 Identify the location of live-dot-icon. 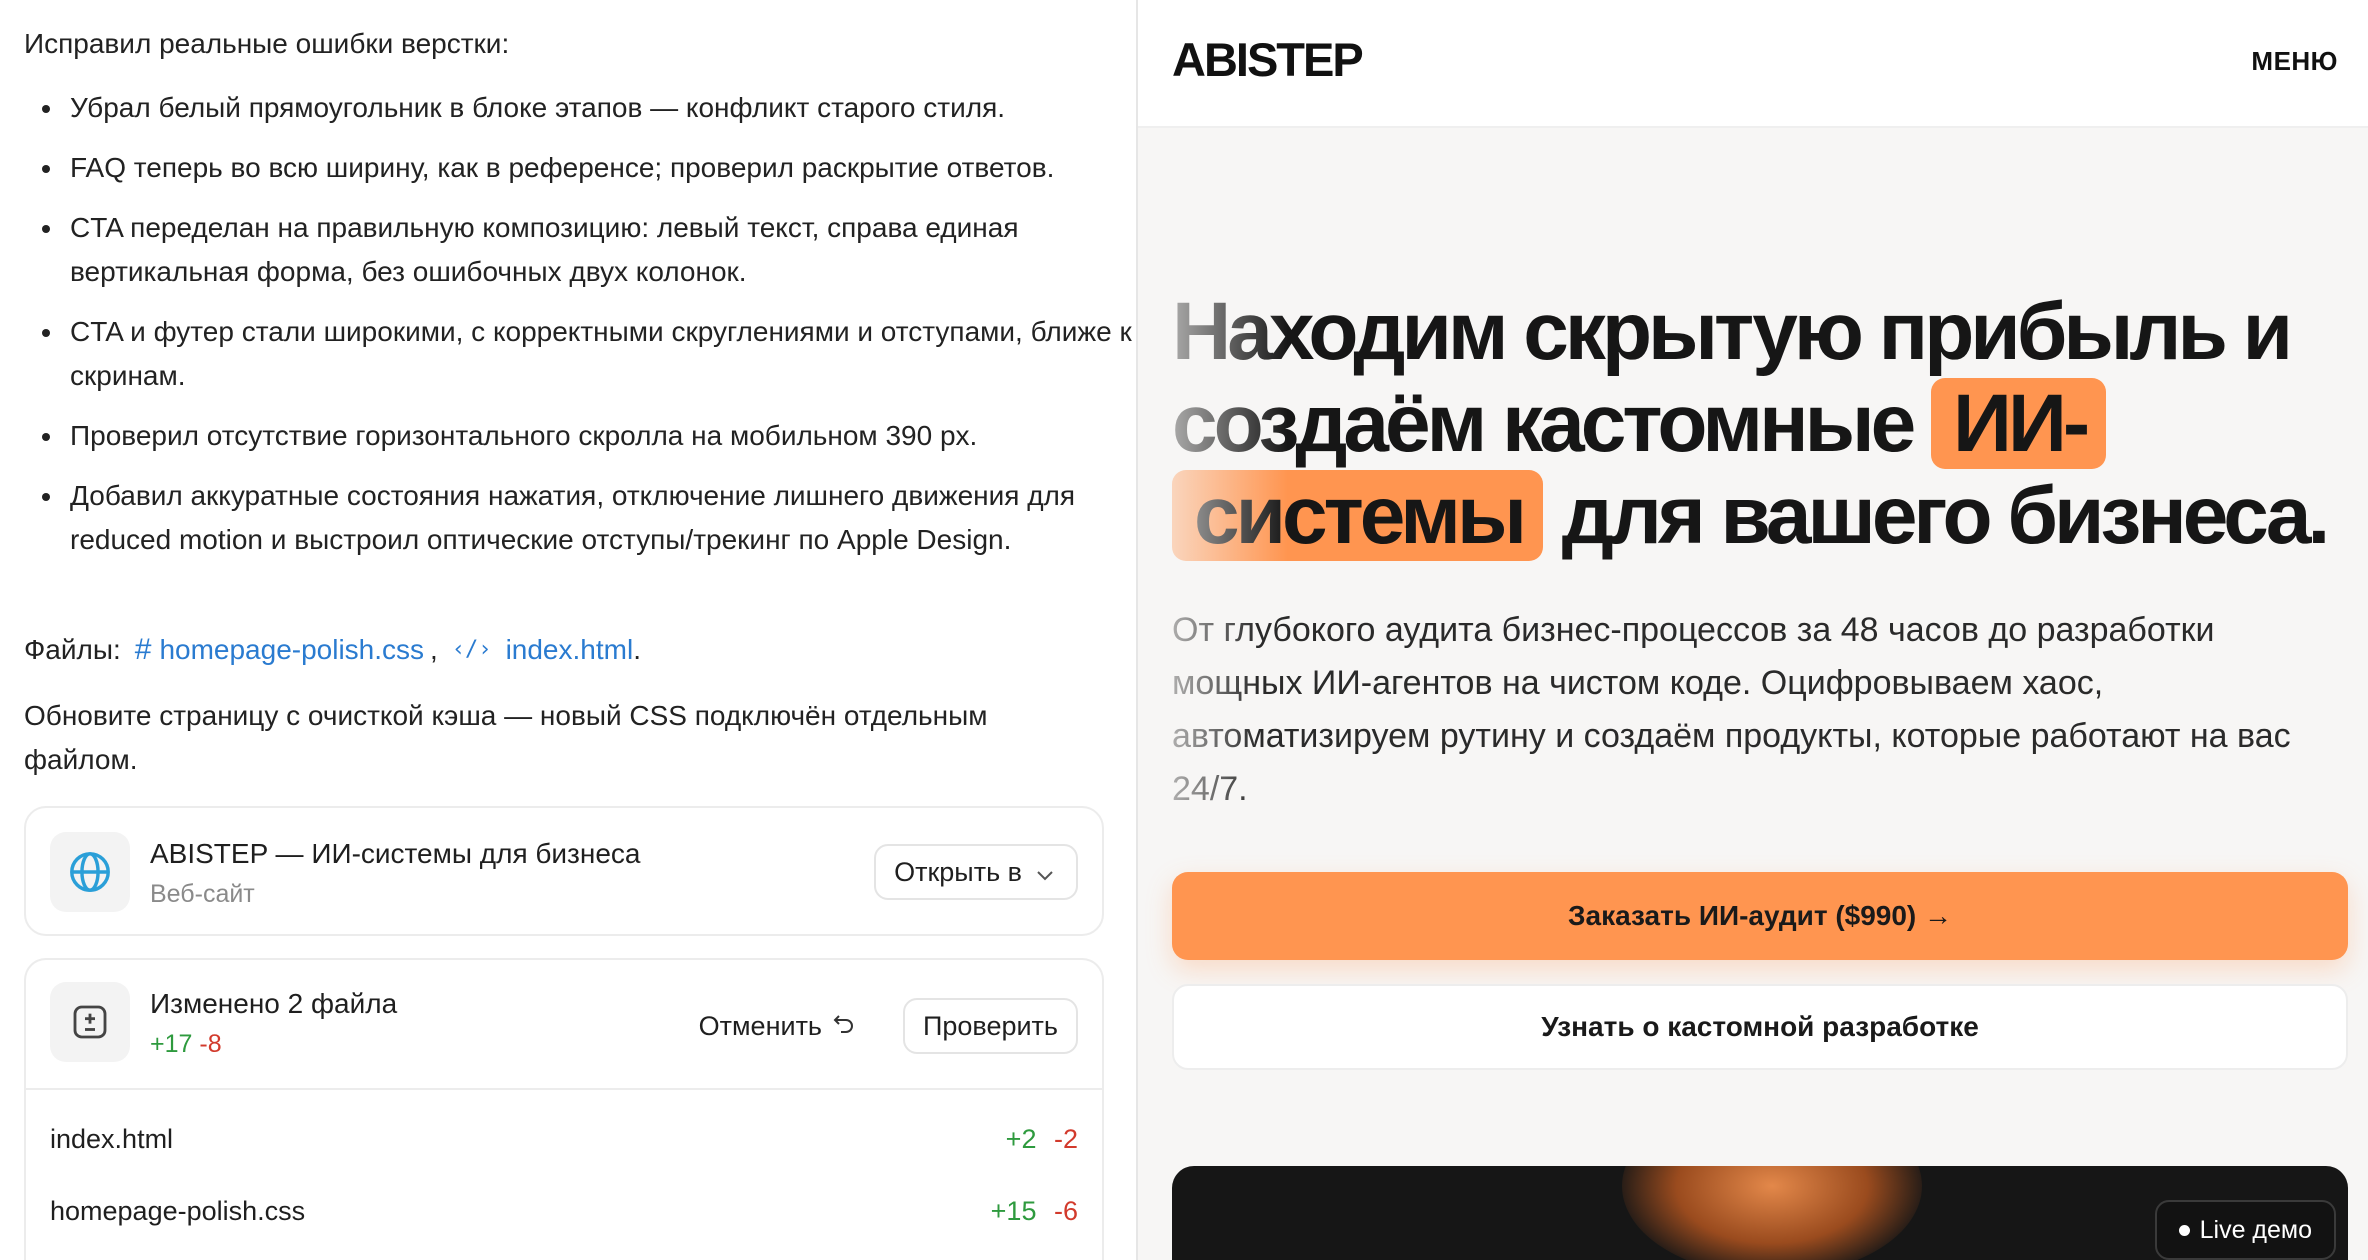
(2184, 1230).